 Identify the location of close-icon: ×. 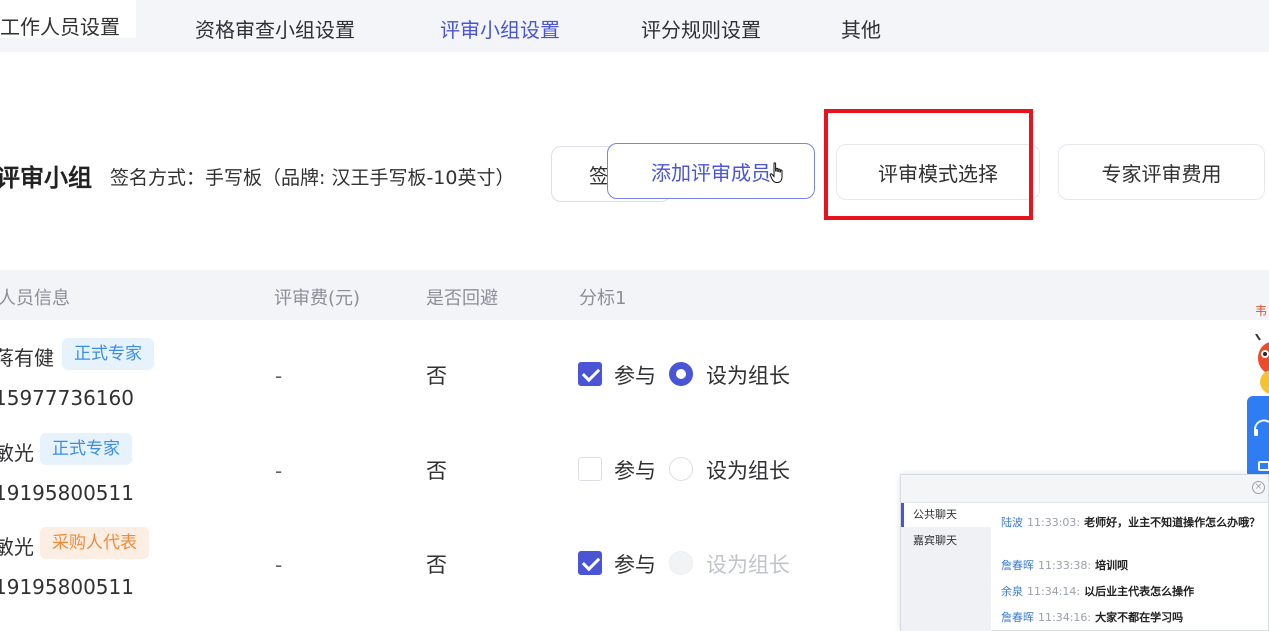
(1258, 487).